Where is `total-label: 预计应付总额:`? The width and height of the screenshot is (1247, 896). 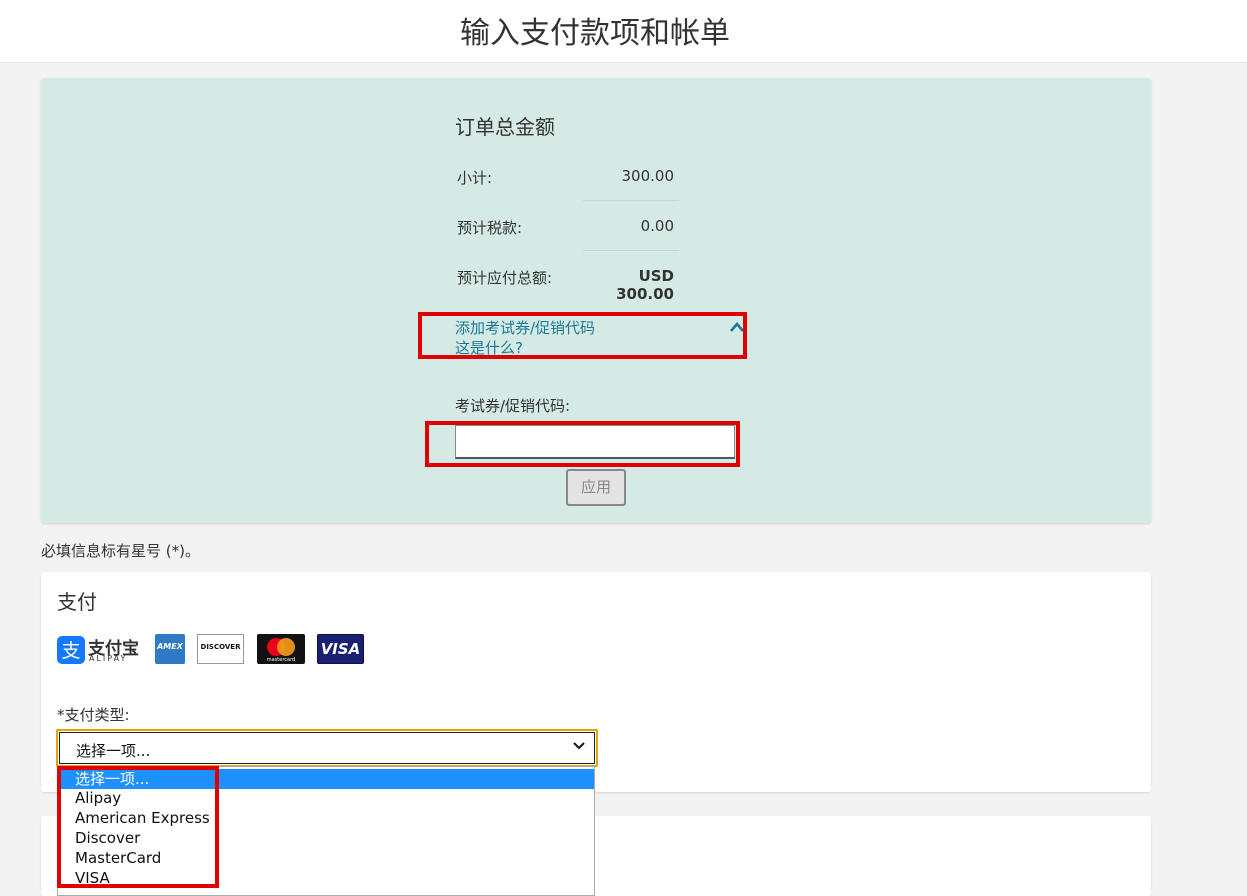
total-label: 预计应付总额: is located at coordinates (505, 278).